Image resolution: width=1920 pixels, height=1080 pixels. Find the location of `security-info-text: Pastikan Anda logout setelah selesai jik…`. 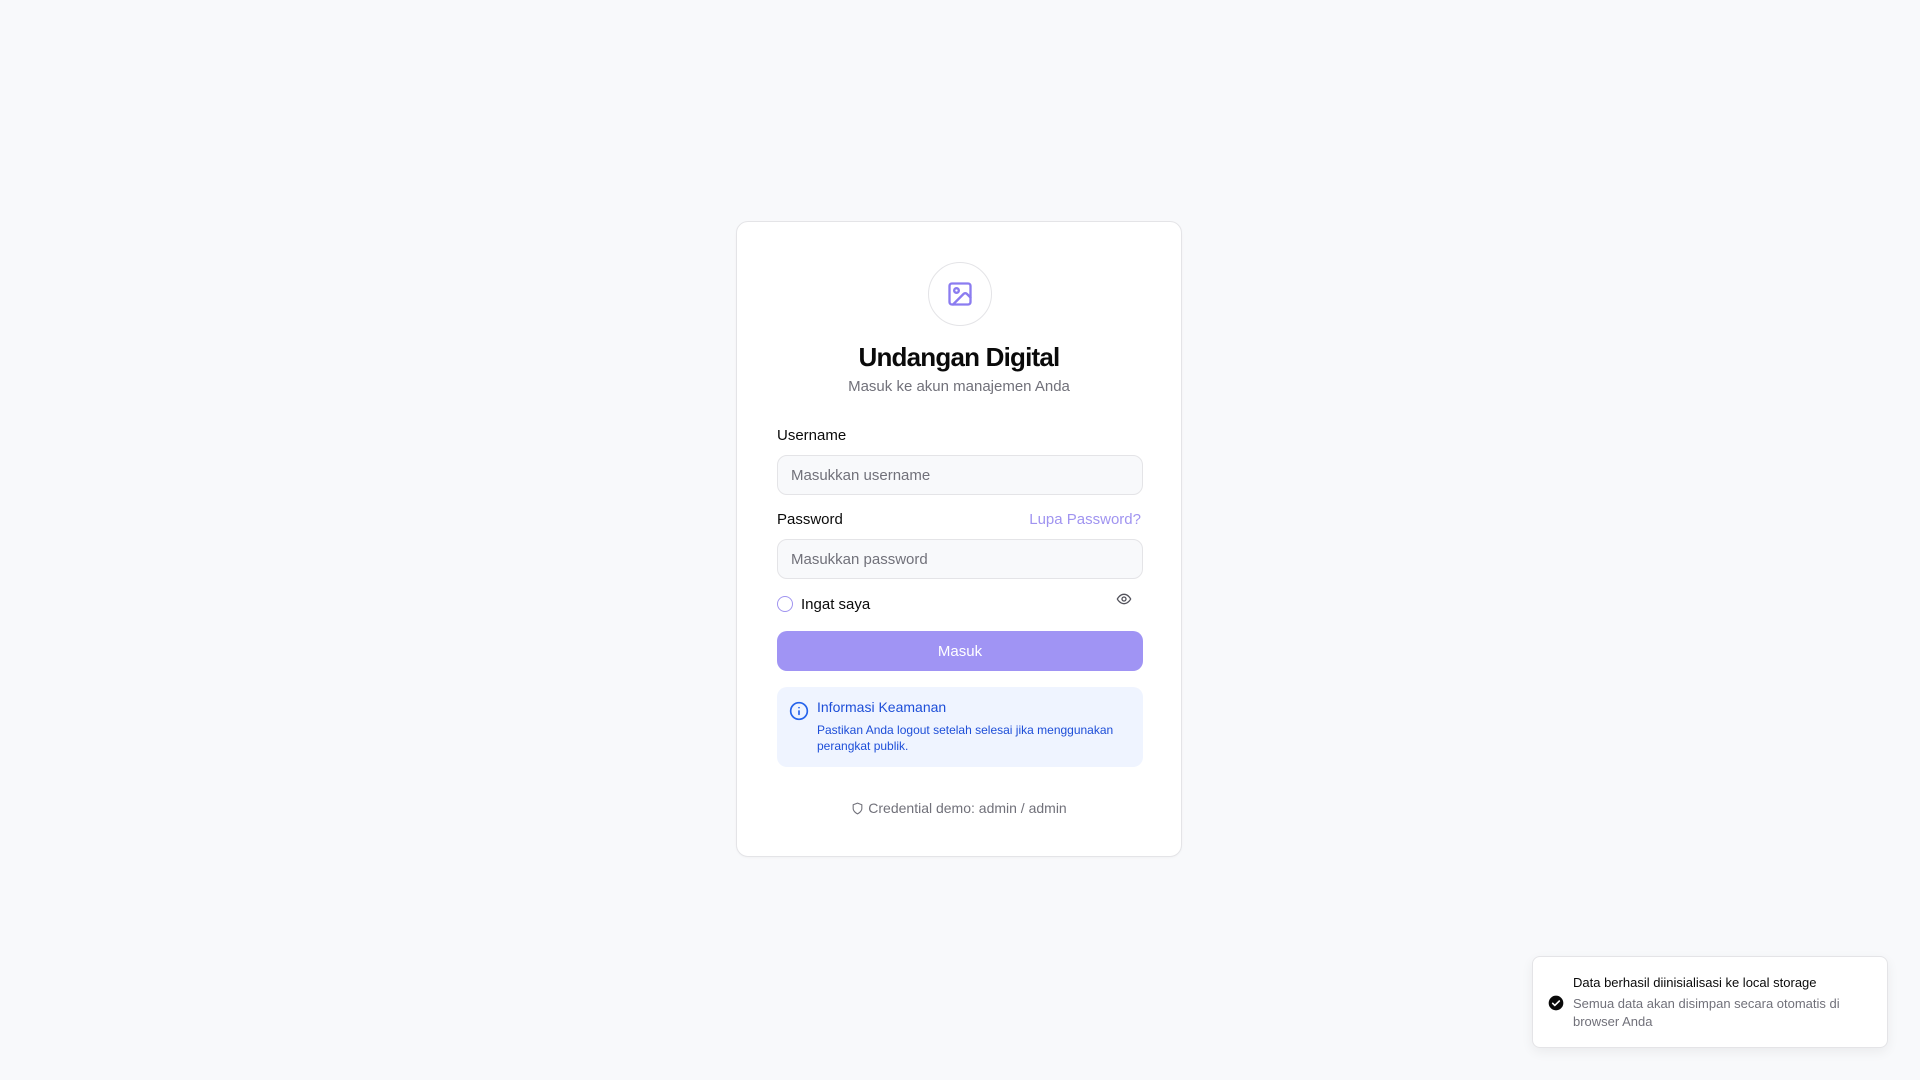

security-info-text: Pastikan Anda logout setelah selesai jik… is located at coordinates (965, 738).